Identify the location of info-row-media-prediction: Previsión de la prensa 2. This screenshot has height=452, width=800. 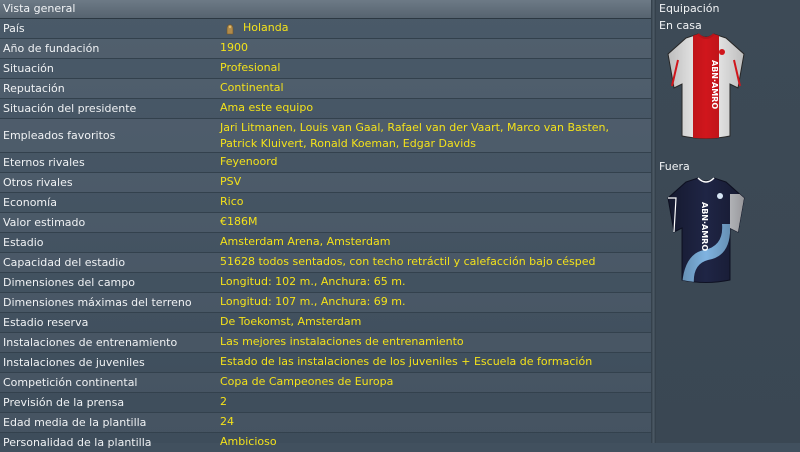
(325, 403).